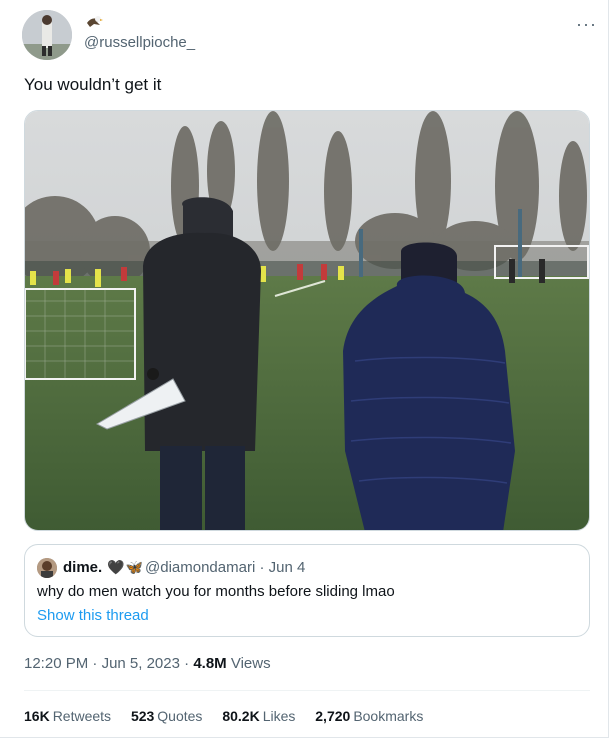 The width and height of the screenshot is (615, 742). I want to click on tweet-timestamp-row: 12:20 PM · Jun 5, 2023 · 4.8M Views, so click(147, 663).